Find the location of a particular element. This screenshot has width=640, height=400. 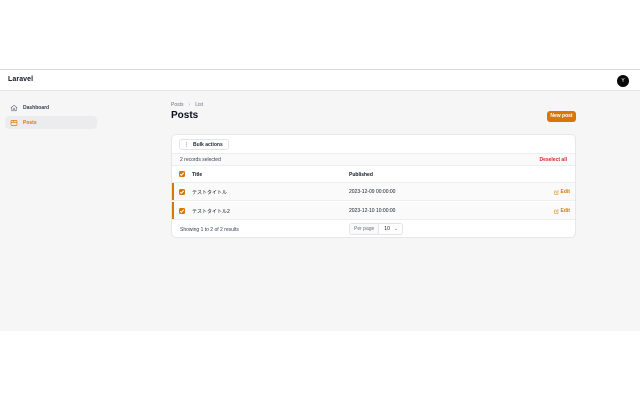

breadcrumb: Posts › List is located at coordinates (187, 105).